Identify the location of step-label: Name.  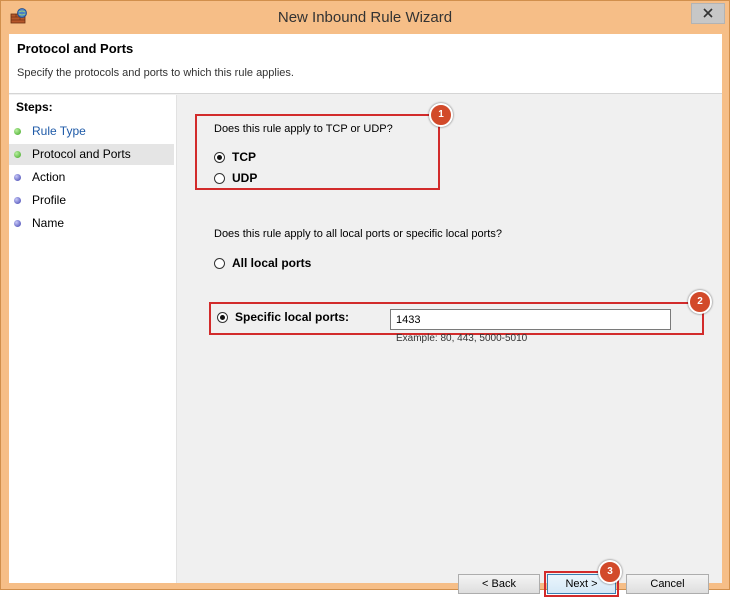
(48, 223).